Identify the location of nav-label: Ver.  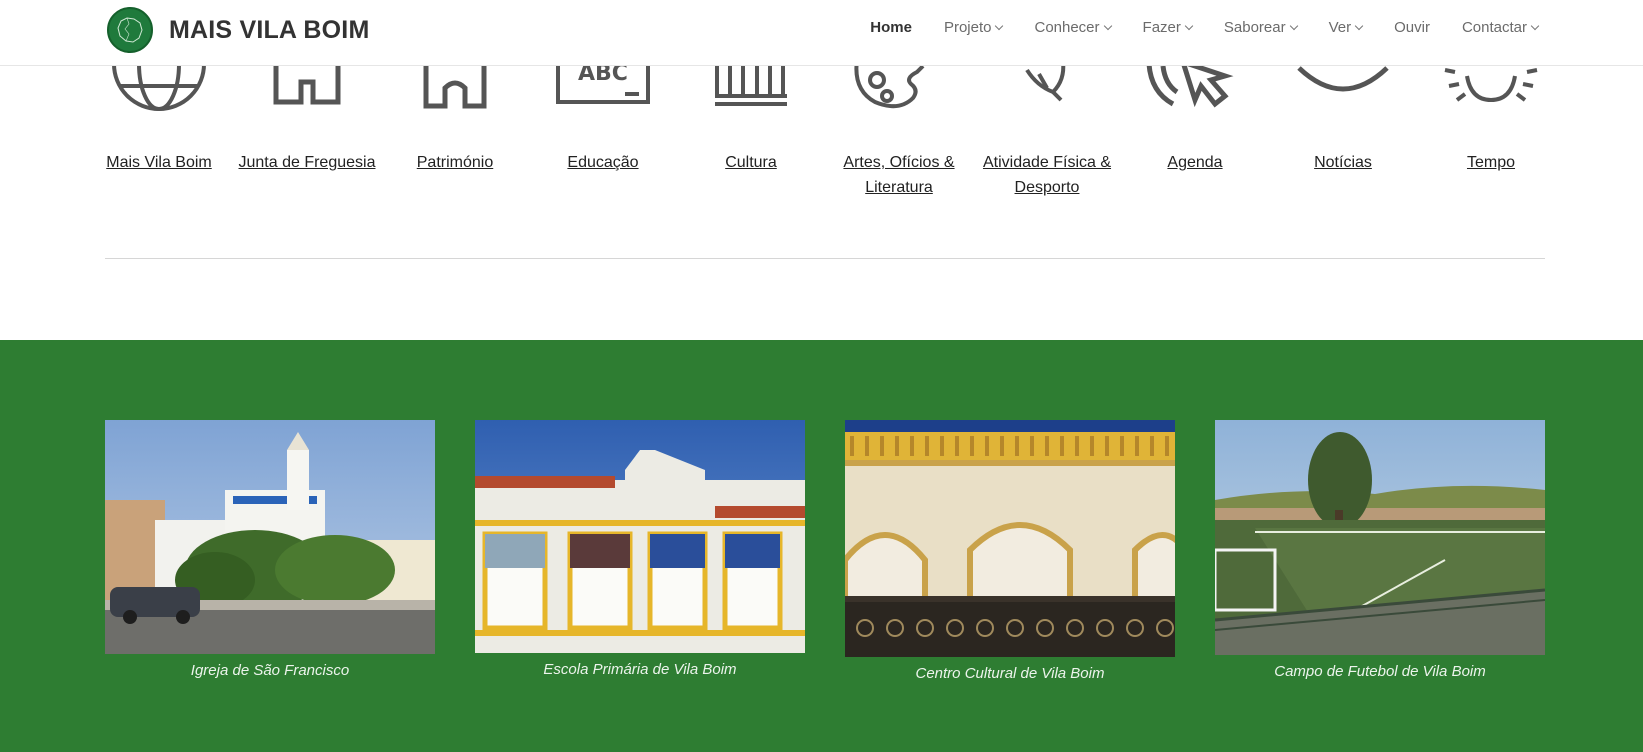
(1340, 27).